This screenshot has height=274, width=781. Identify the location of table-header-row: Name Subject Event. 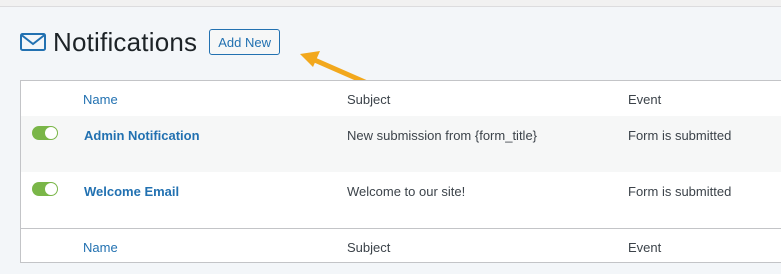
(401, 99).